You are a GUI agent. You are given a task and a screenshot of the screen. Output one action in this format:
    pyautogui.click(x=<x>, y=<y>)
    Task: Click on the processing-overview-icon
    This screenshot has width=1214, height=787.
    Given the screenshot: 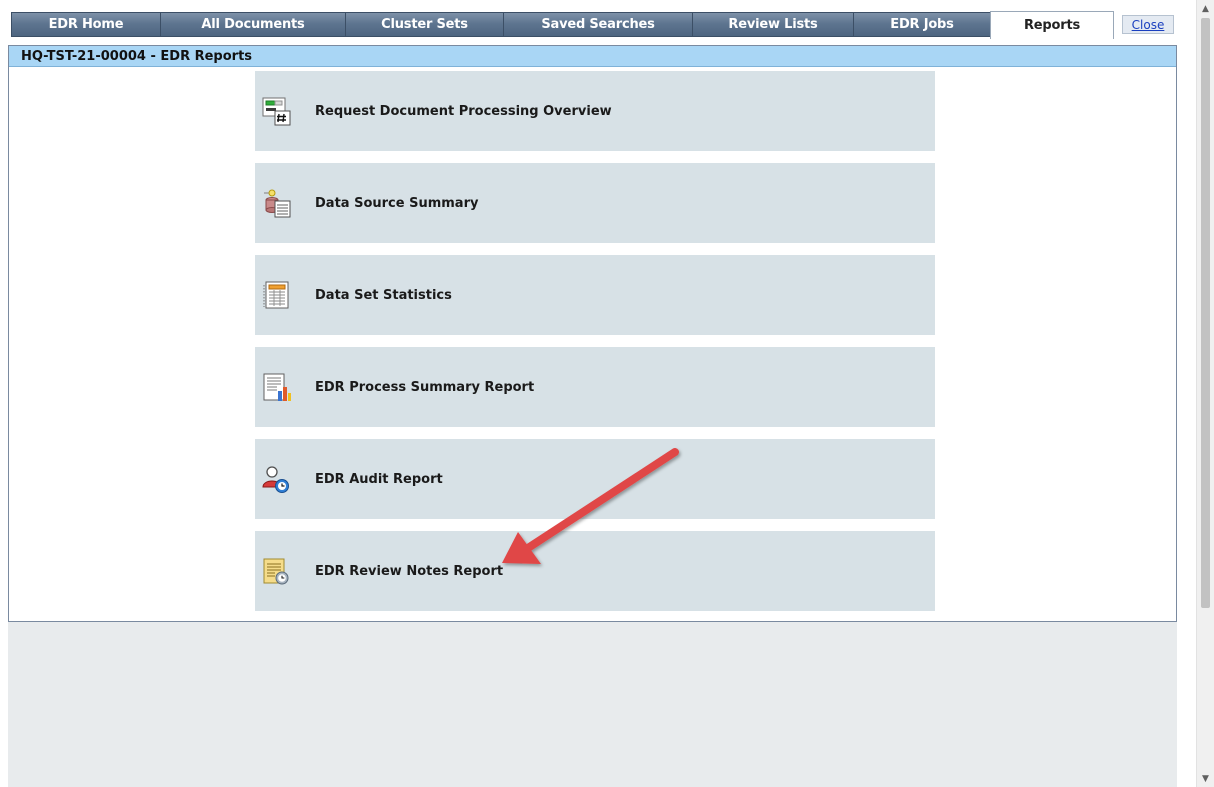 What is the action you would take?
    pyautogui.click(x=276, y=111)
    